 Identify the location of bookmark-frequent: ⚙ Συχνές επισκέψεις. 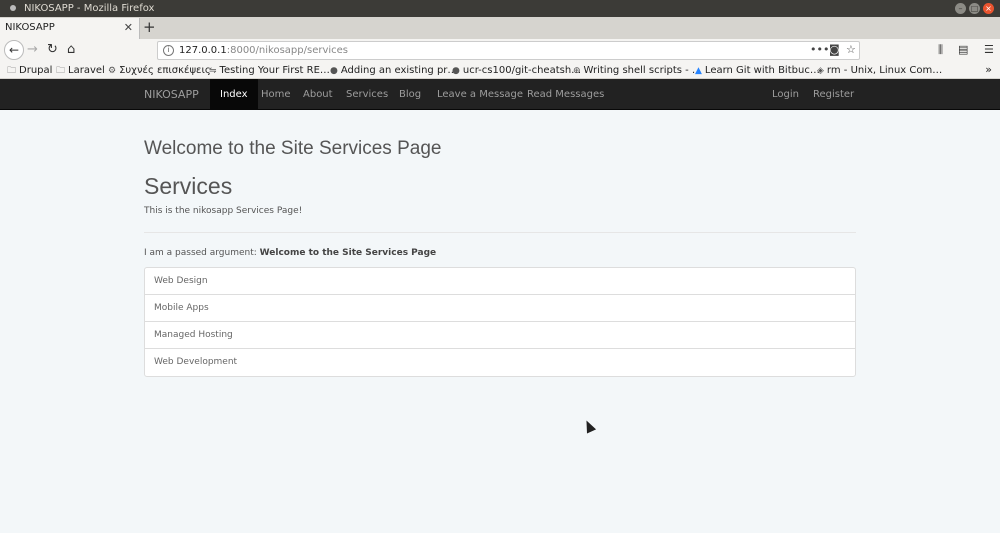
(159, 71).